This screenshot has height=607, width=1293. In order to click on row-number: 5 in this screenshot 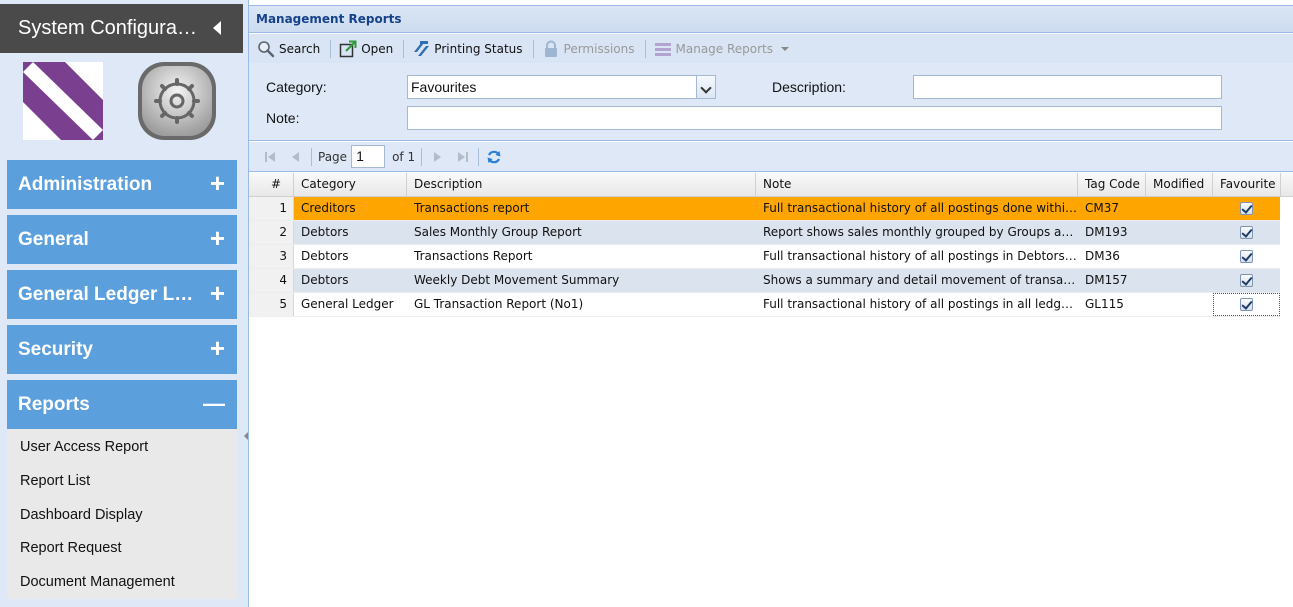, I will do `click(271, 304)`.